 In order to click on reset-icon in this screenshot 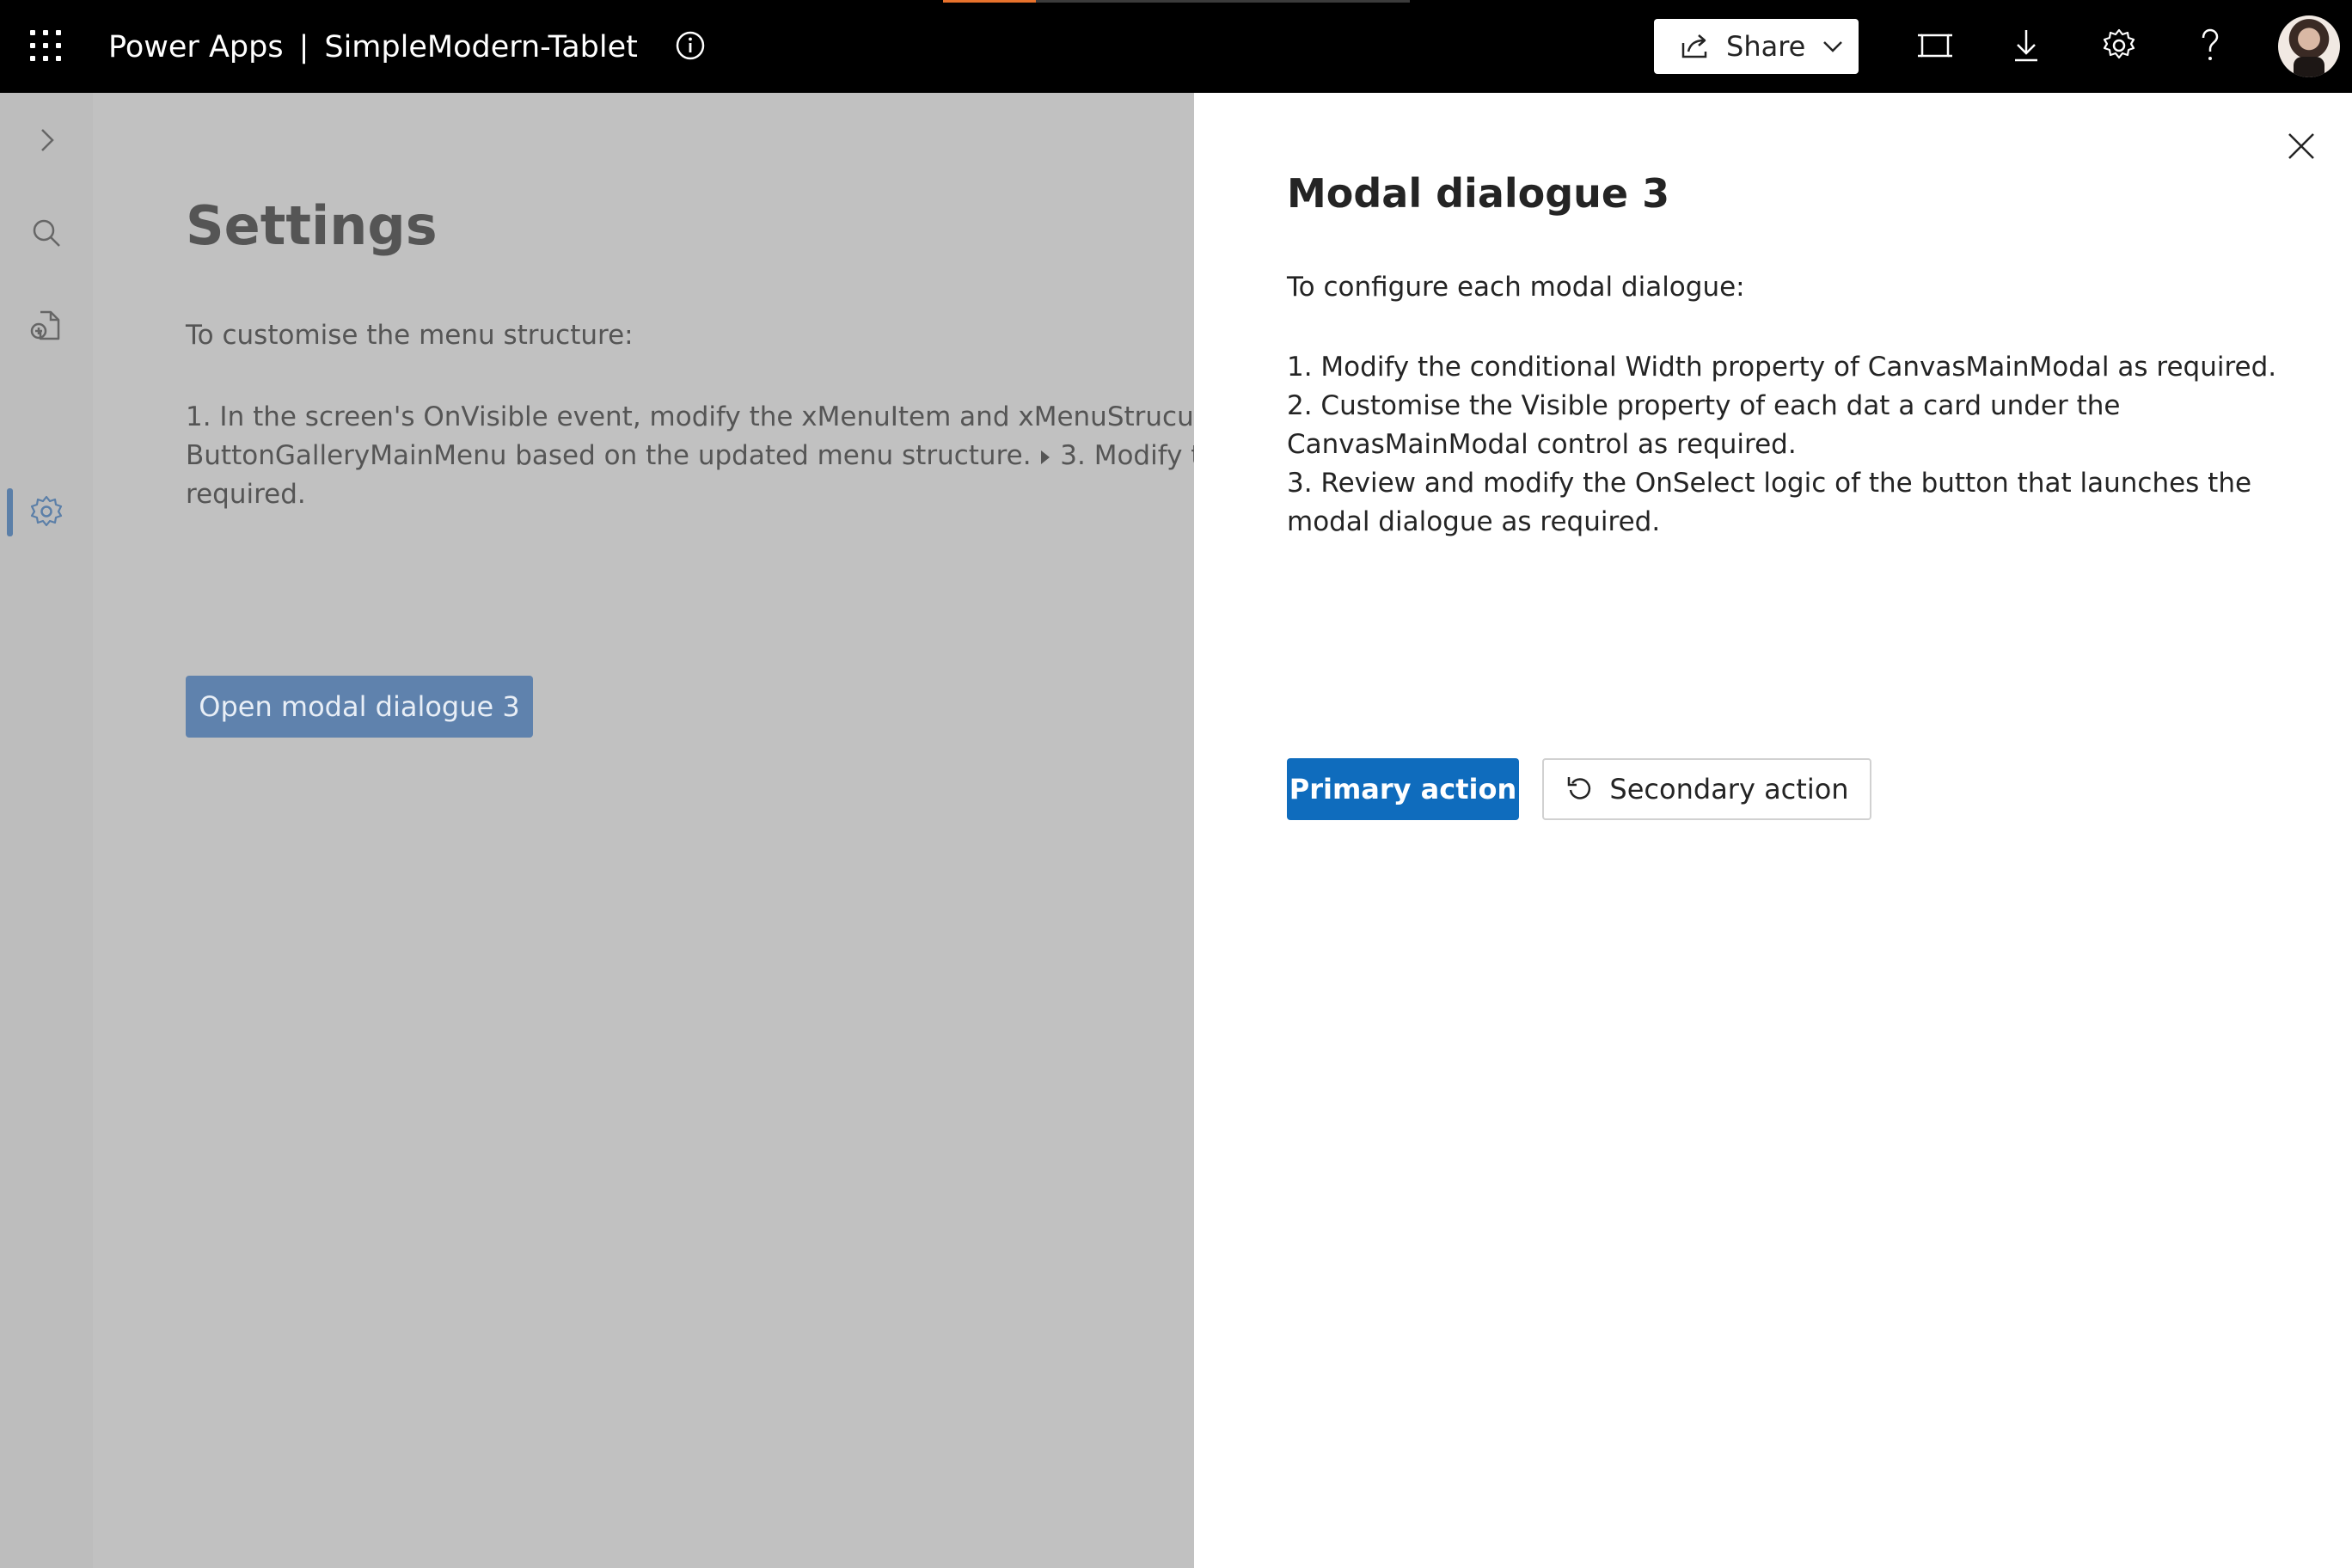, I will do `click(1579, 788)`.